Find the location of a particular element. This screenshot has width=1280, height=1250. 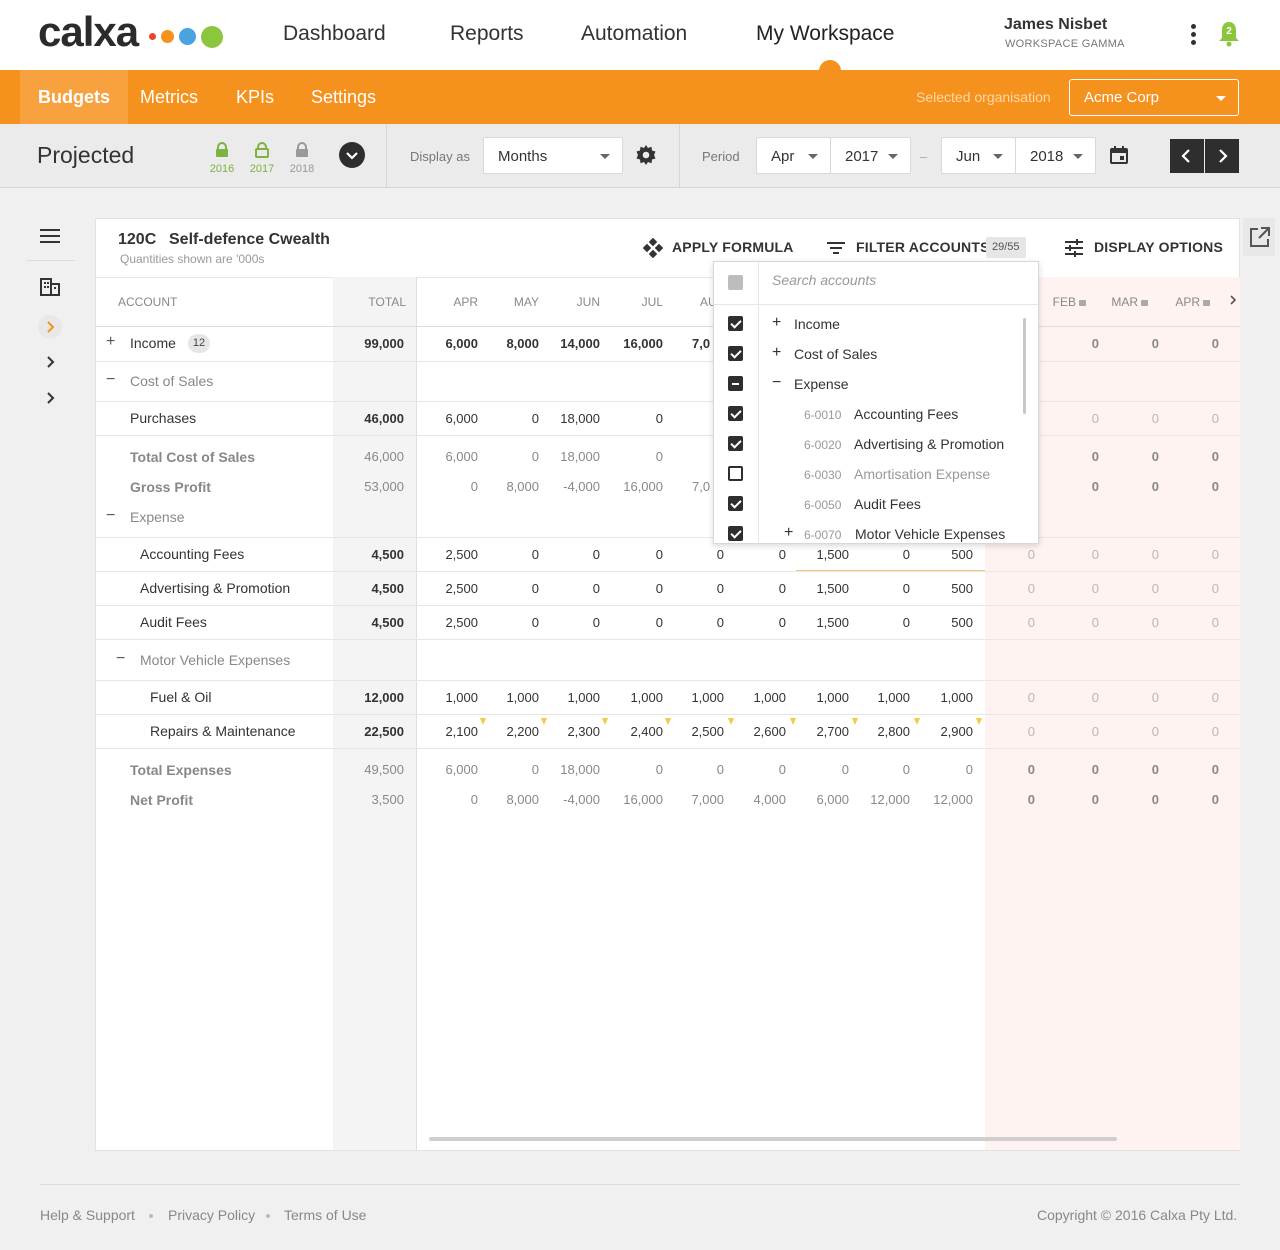

filter-item-label: Cost of Sales is located at coordinates (835, 354).